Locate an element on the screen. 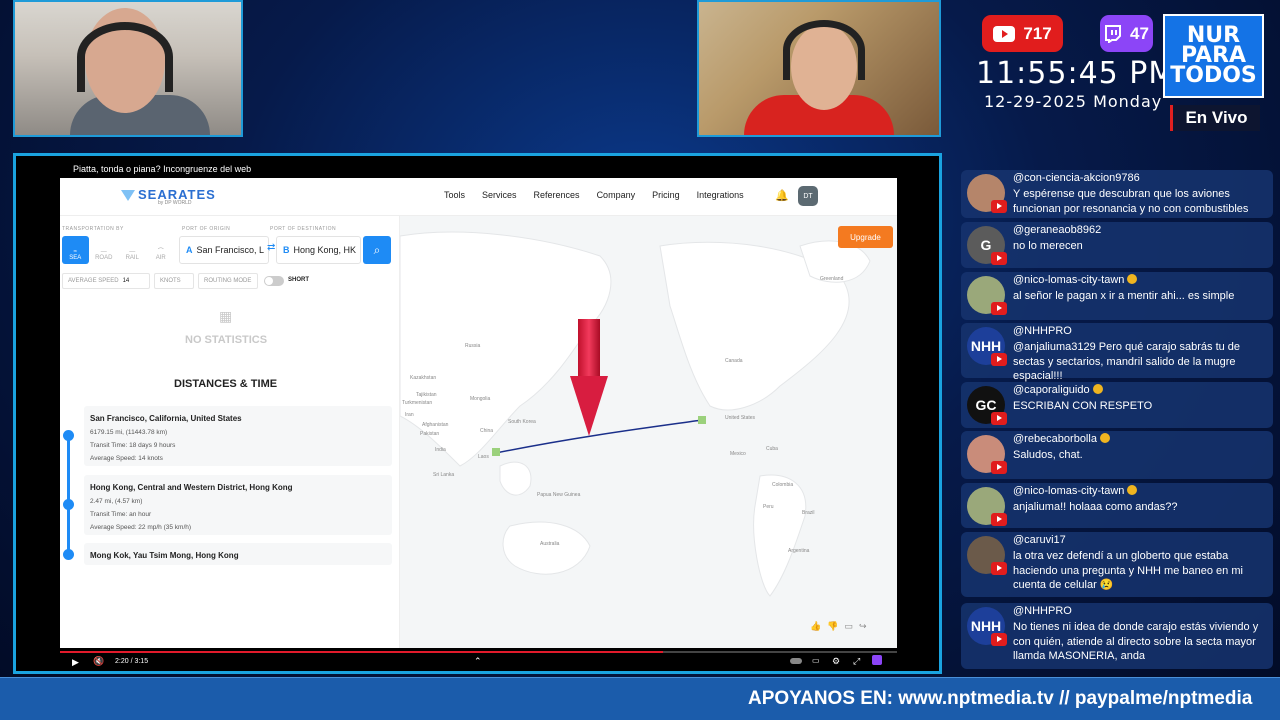 The height and width of the screenshot is (720, 1280). comment-icon: ▭ is located at coordinates (848, 626).